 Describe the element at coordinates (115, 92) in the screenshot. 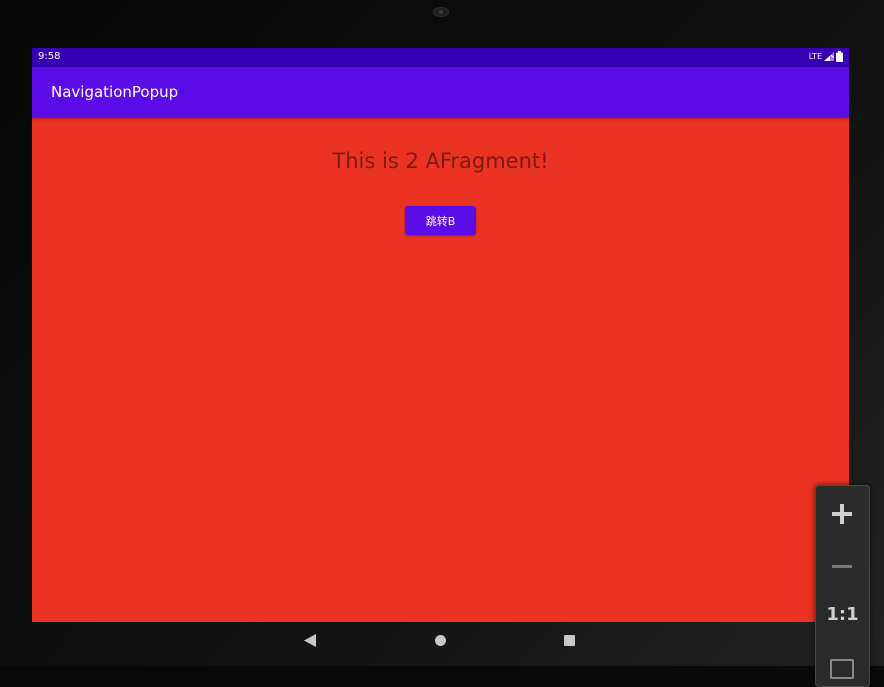

I see `app-title: NavigationPopup` at that location.